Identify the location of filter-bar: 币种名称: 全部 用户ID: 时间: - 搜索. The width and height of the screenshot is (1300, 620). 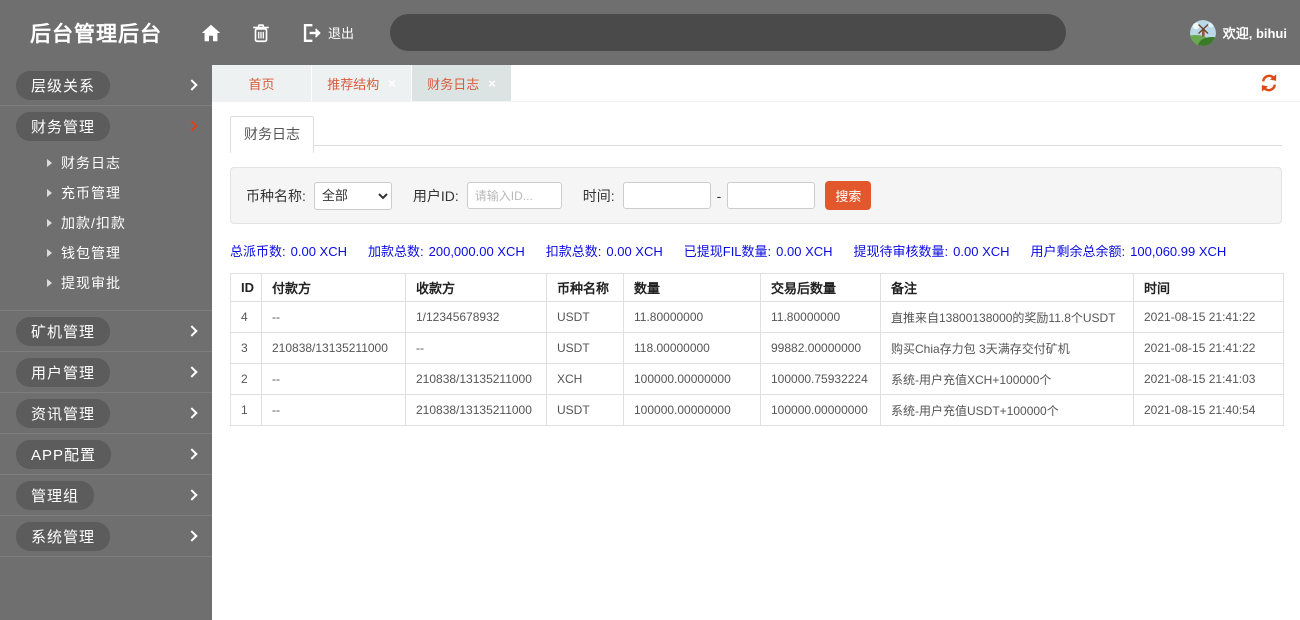
(756, 195).